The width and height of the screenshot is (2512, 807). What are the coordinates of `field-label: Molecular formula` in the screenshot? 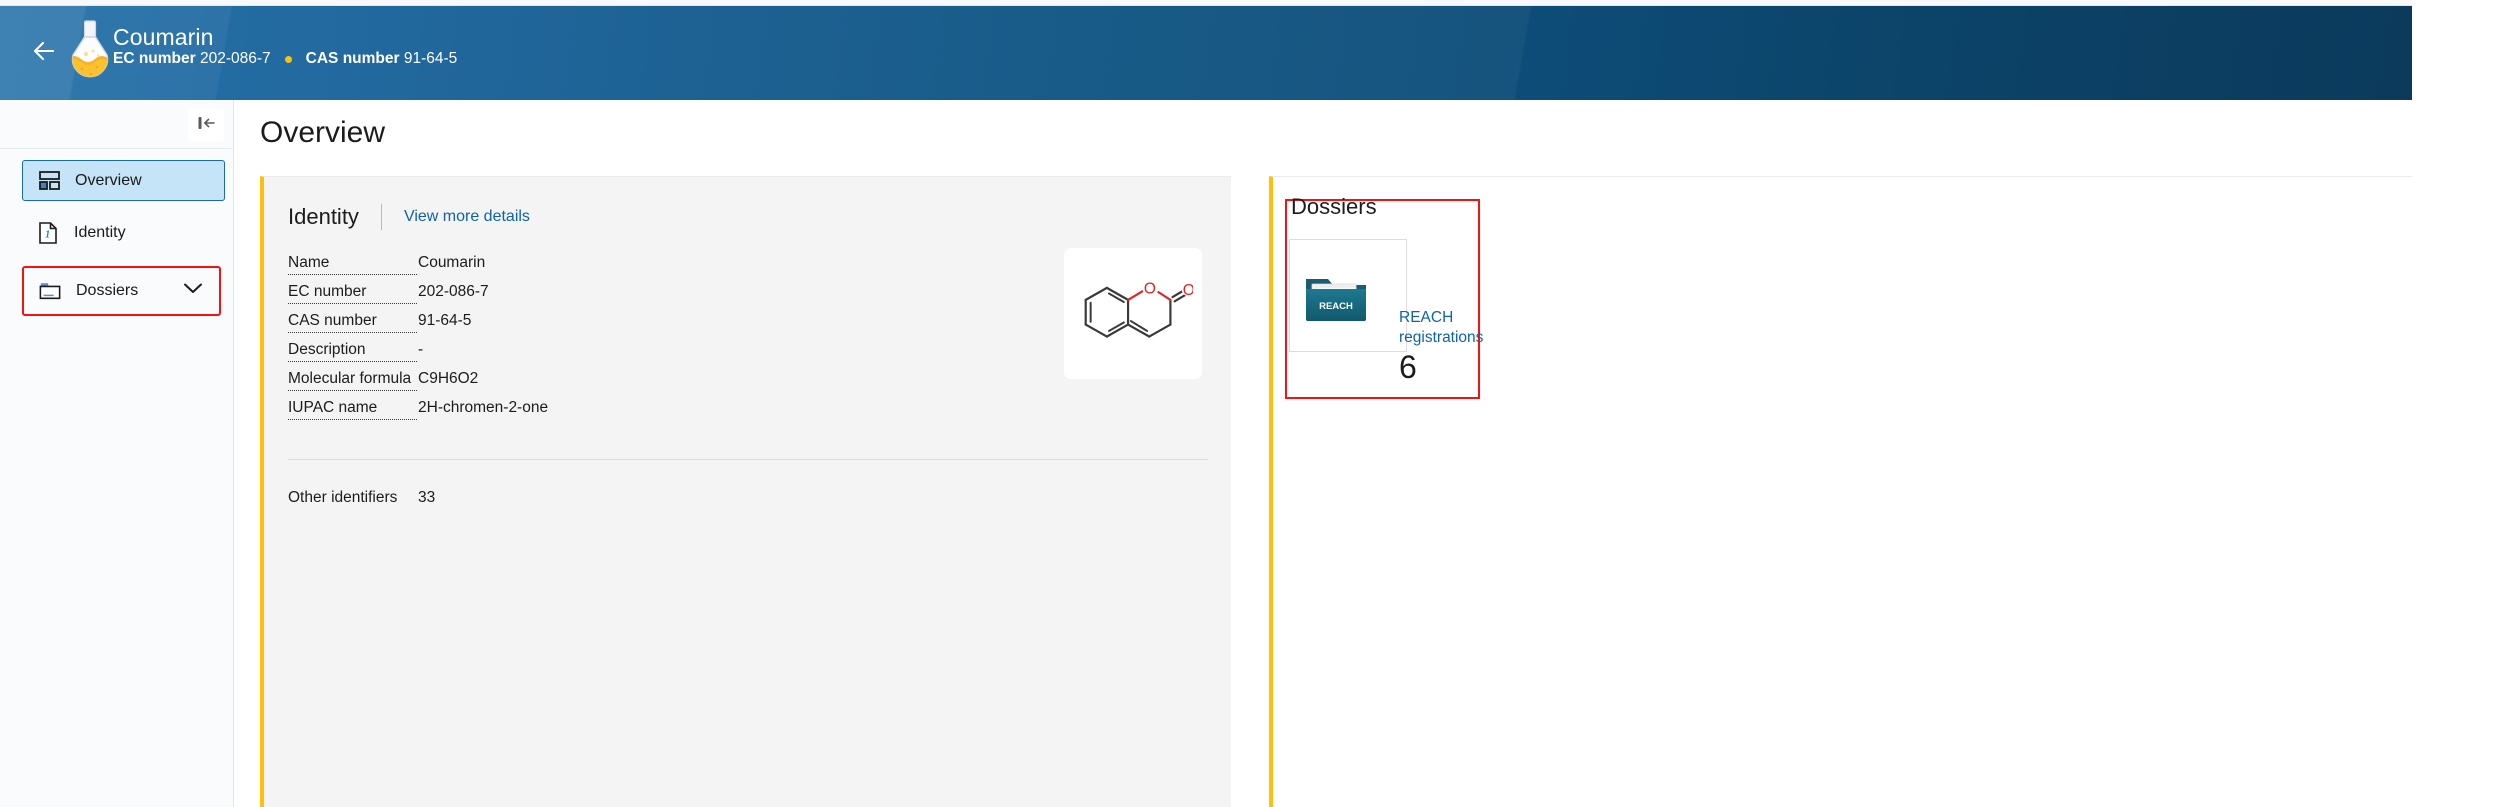 It's located at (352, 380).